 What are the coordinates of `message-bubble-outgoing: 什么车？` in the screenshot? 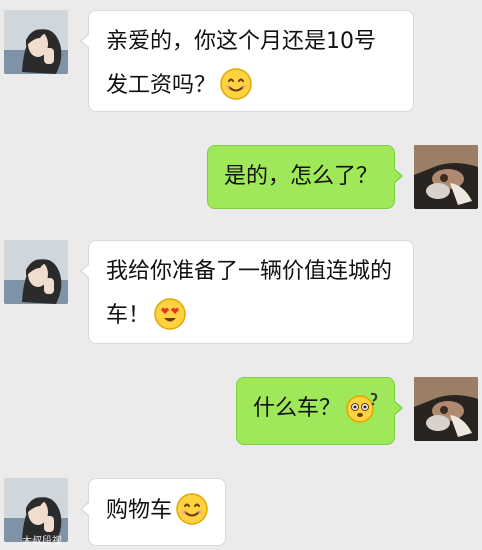 It's located at (319, 411).